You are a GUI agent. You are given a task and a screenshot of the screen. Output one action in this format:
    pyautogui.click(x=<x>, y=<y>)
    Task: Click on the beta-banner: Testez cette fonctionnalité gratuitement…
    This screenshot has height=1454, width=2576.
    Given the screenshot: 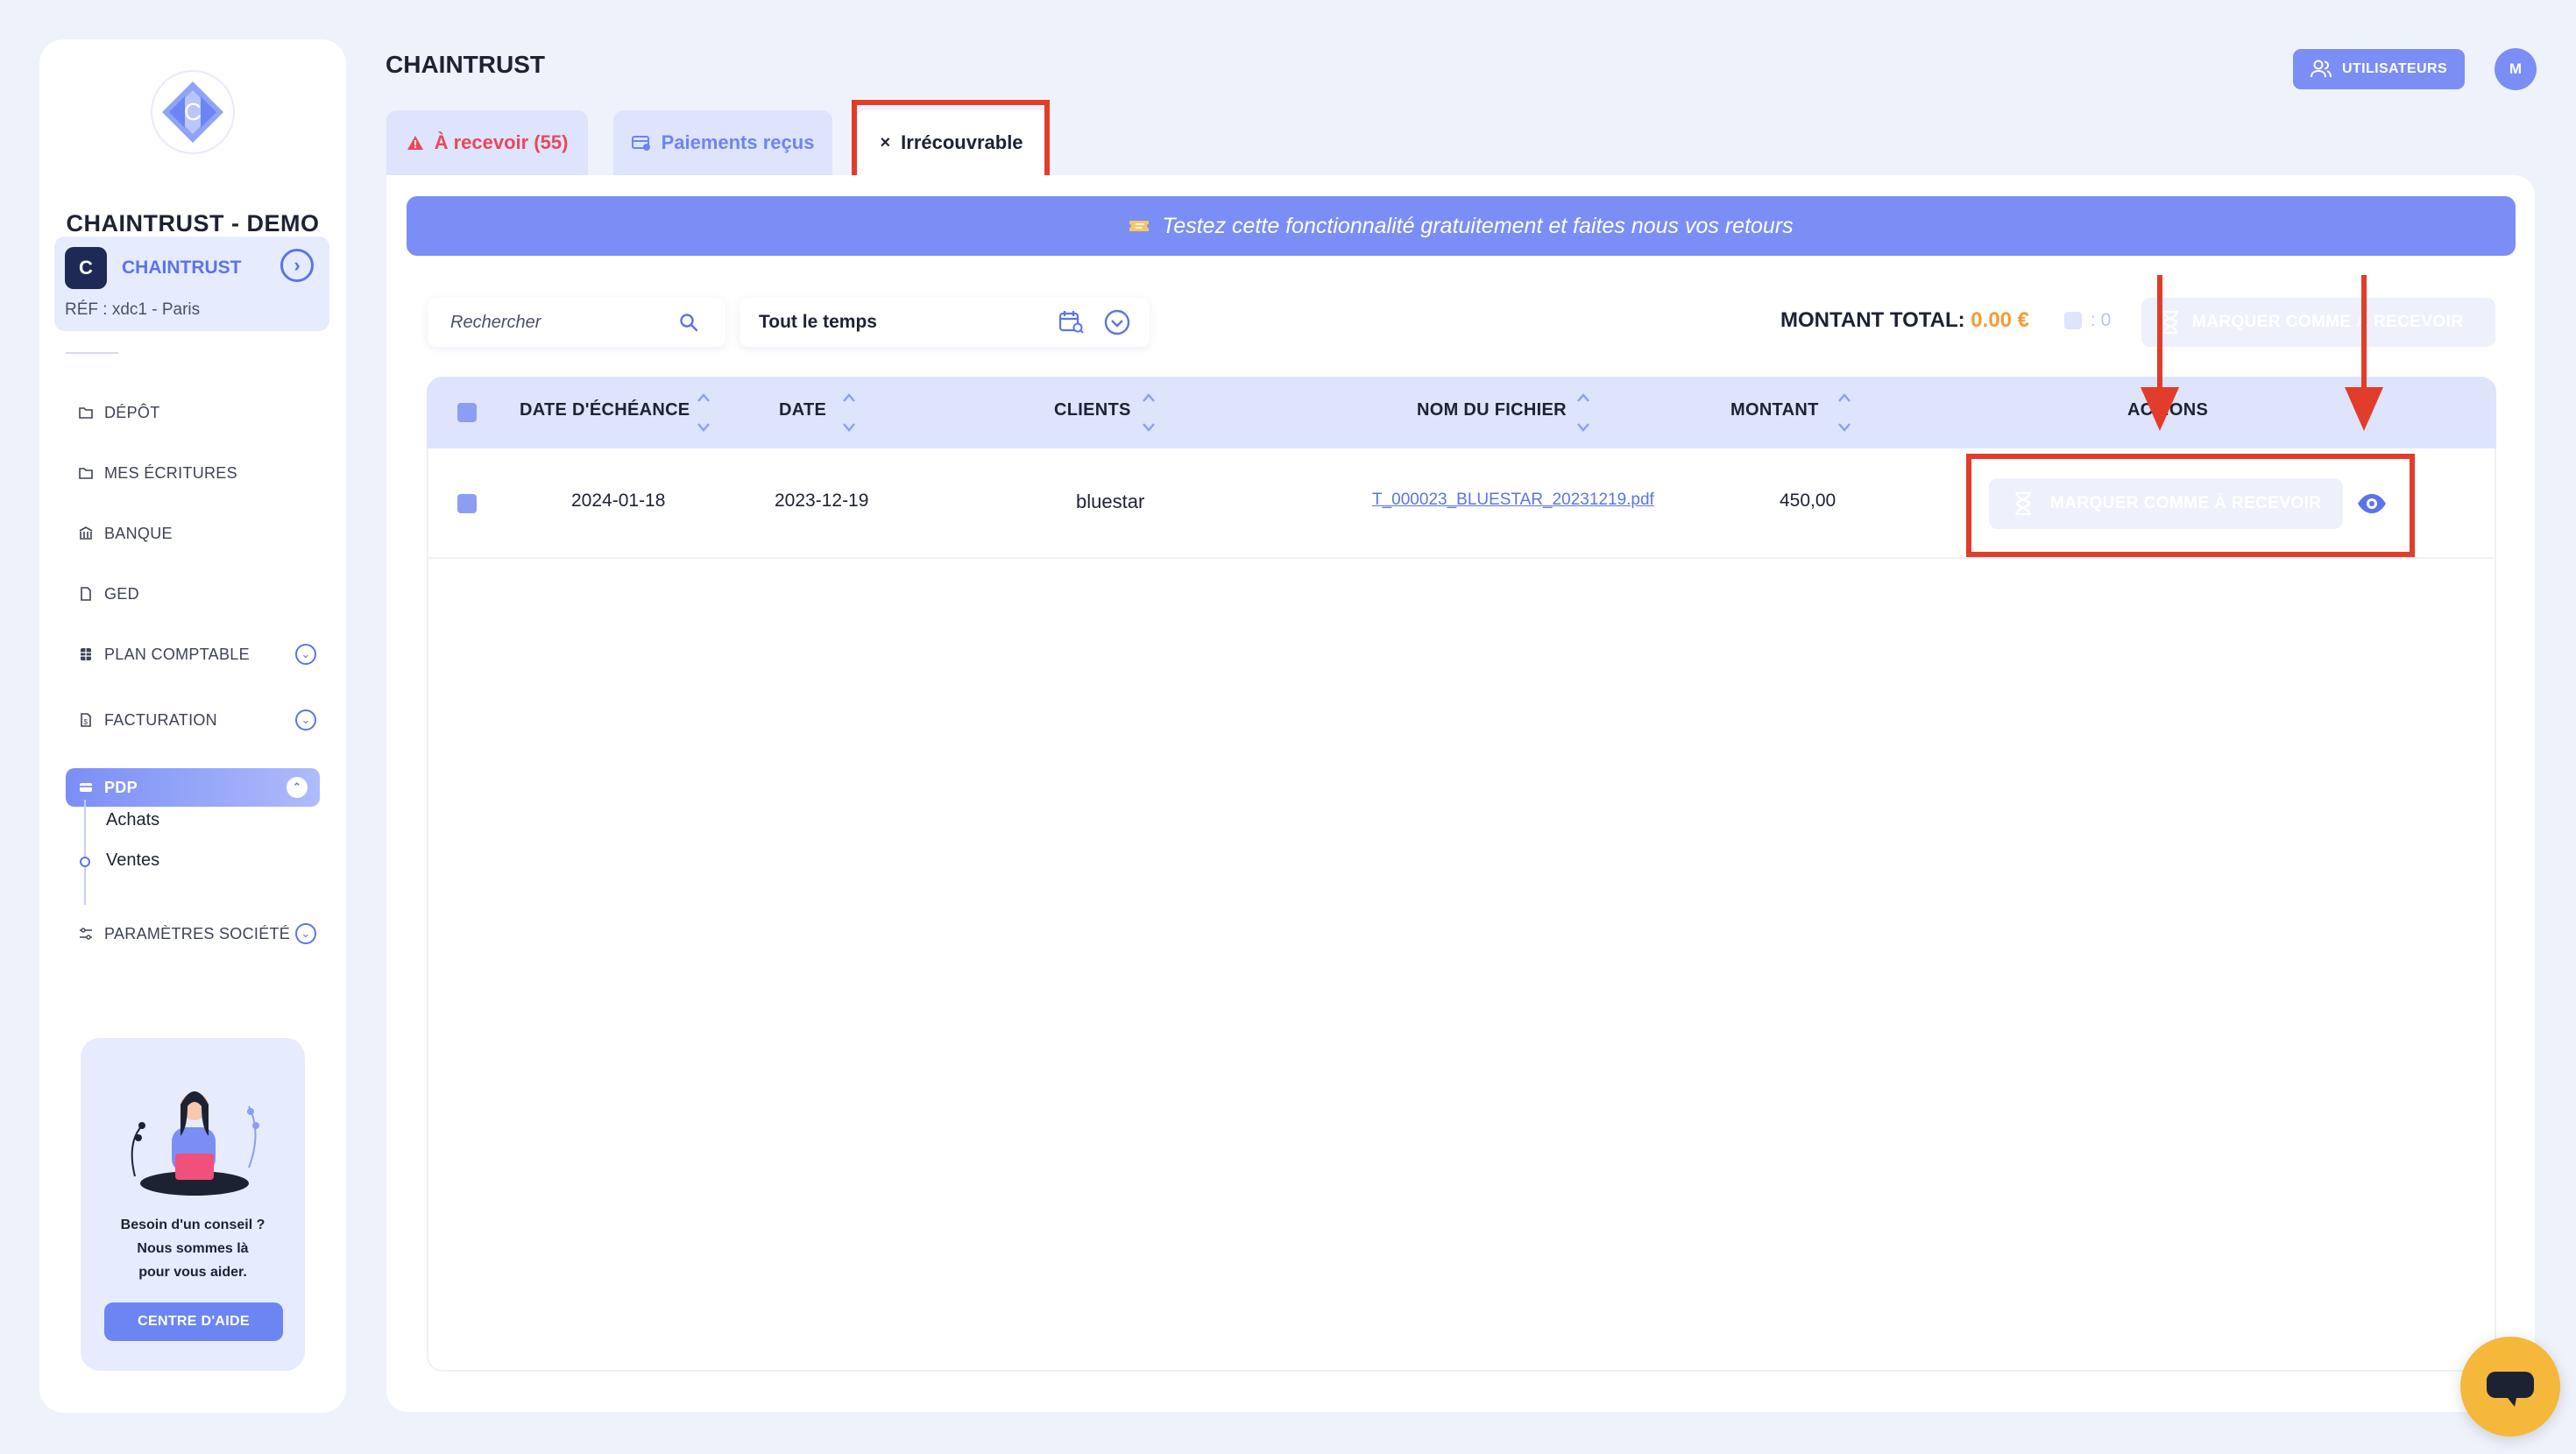 What is the action you would take?
    pyautogui.click(x=1461, y=226)
    